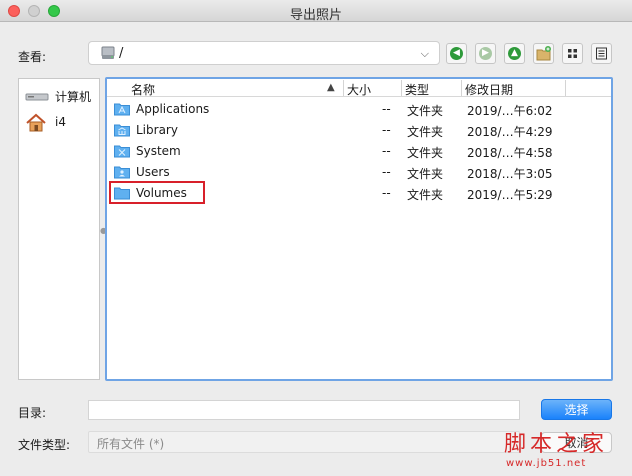 This screenshot has width=632, height=476. I want to click on file-date: 2018/…午4:58, so click(510, 153).